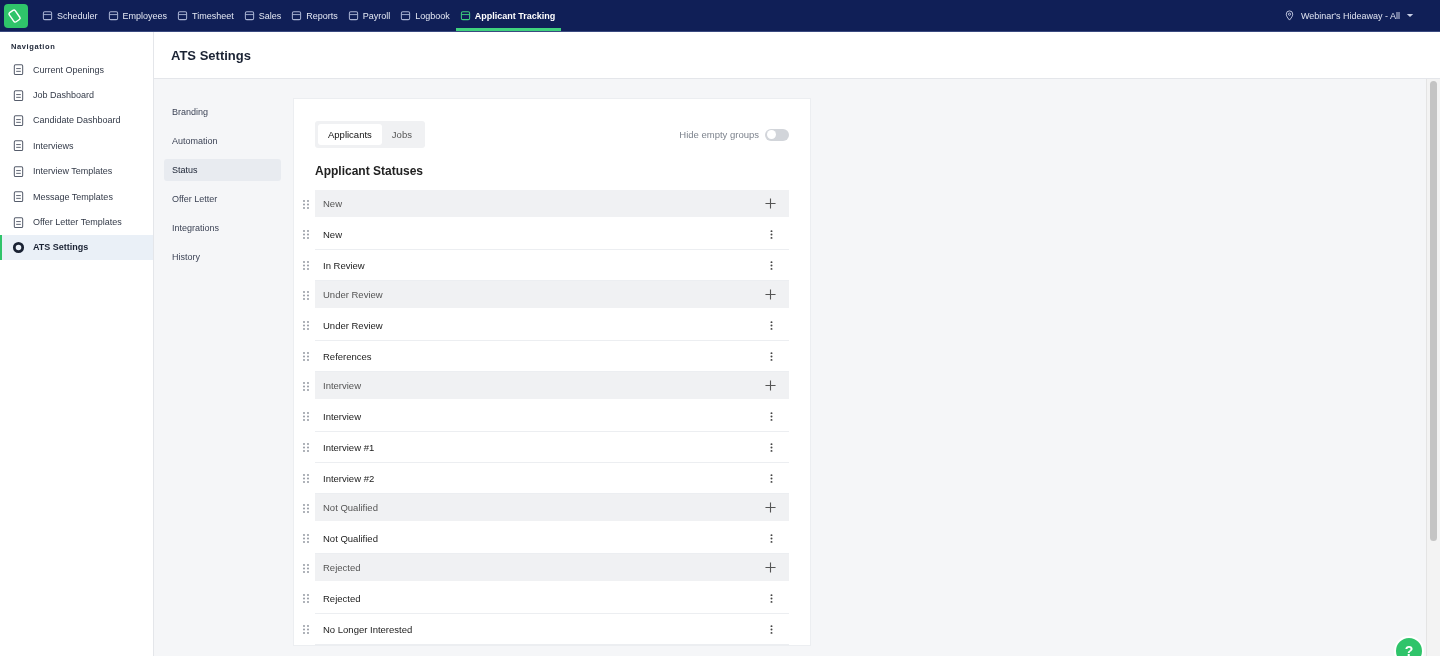 Image resolution: width=1440 pixels, height=656 pixels. What do you see at coordinates (342, 598) in the screenshot?
I see `status-label: Rejected` at bounding box center [342, 598].